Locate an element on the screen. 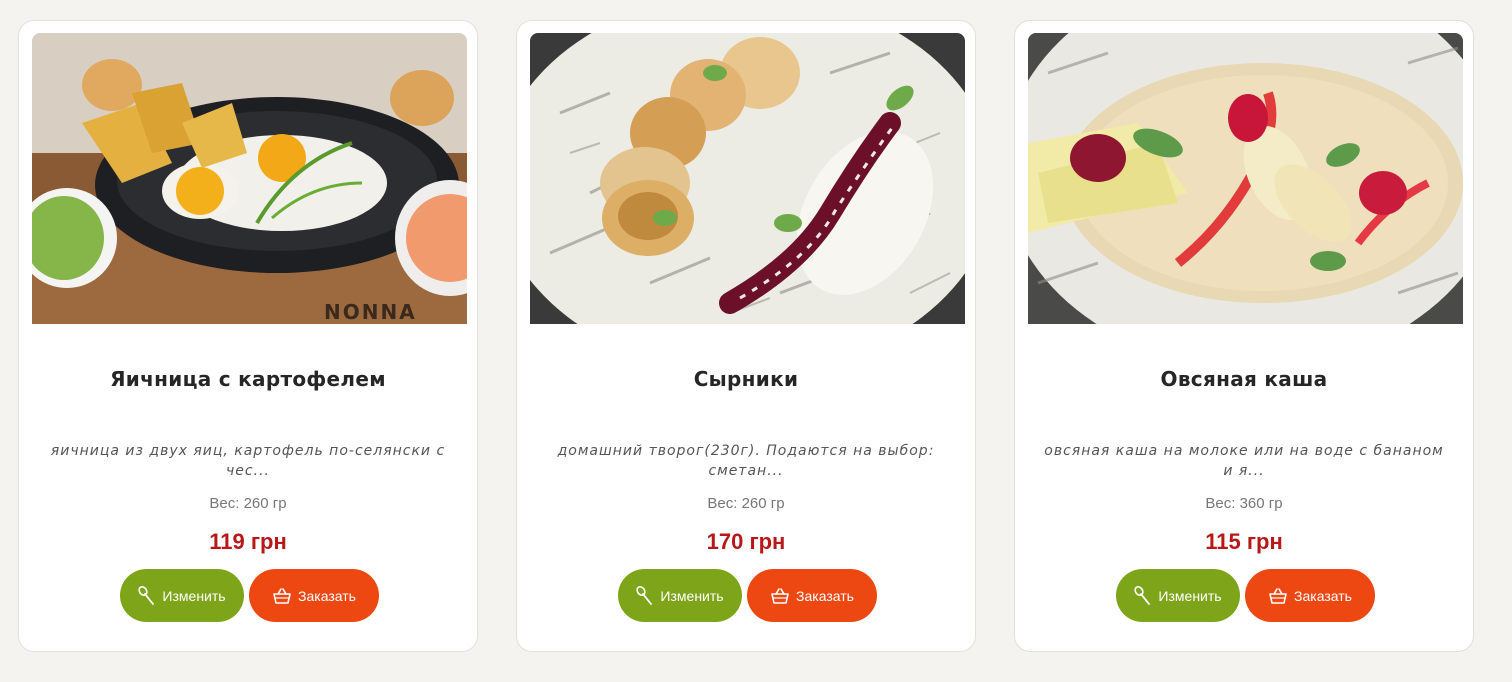 This screenshot has width=1512, height=682. dish-photo: NONNA is located at coordinates (249, 178).